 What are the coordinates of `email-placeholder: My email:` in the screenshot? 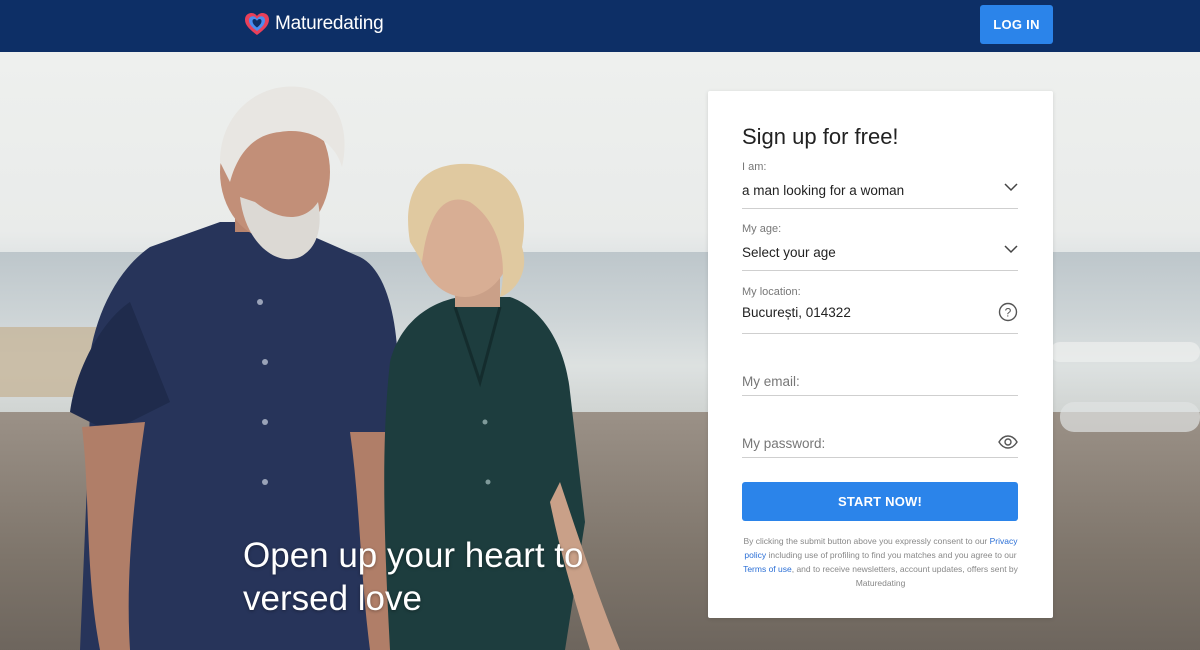 It's located at (771, 381).